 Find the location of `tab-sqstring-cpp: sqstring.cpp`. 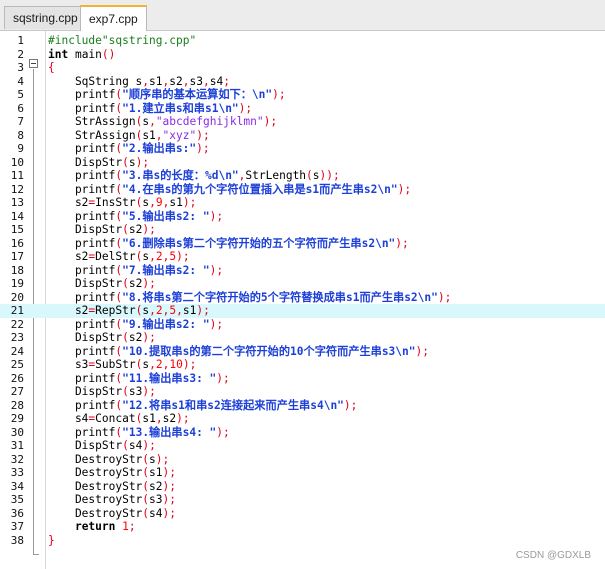

tab-sqstring-cpp: sqstring.cpp is located at coordinates (45, 17).